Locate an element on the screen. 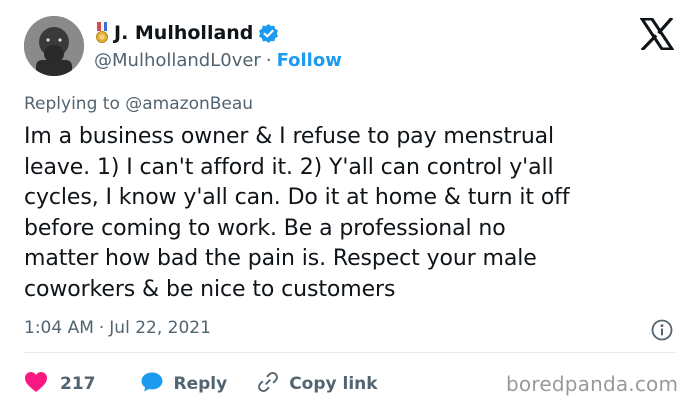 Image resolution: width=700 pixels, height=410 pixels. avatar-image is located at coordinates (54, 46).